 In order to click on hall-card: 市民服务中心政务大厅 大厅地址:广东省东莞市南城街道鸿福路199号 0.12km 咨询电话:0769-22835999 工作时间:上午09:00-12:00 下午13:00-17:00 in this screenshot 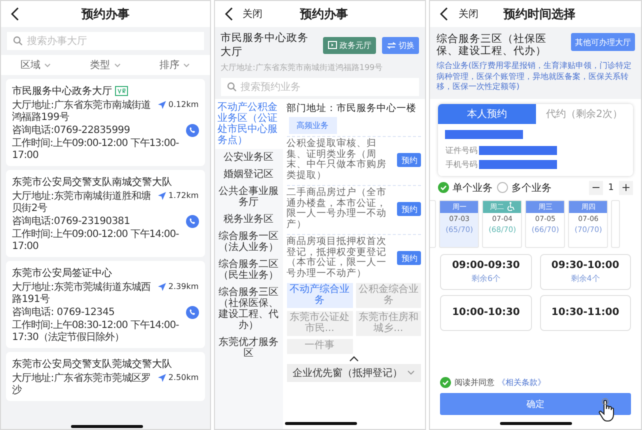, I will do `click(105, 122)`.